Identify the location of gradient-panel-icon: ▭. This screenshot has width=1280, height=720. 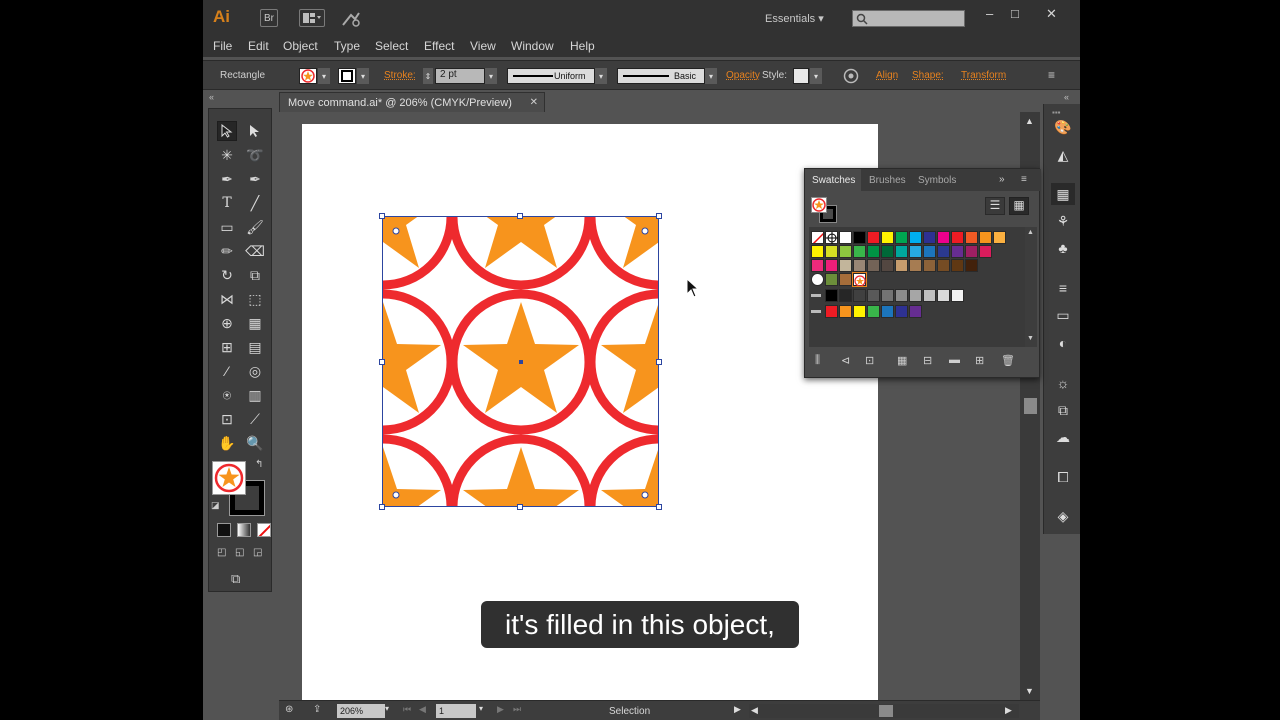
(1063, 315).